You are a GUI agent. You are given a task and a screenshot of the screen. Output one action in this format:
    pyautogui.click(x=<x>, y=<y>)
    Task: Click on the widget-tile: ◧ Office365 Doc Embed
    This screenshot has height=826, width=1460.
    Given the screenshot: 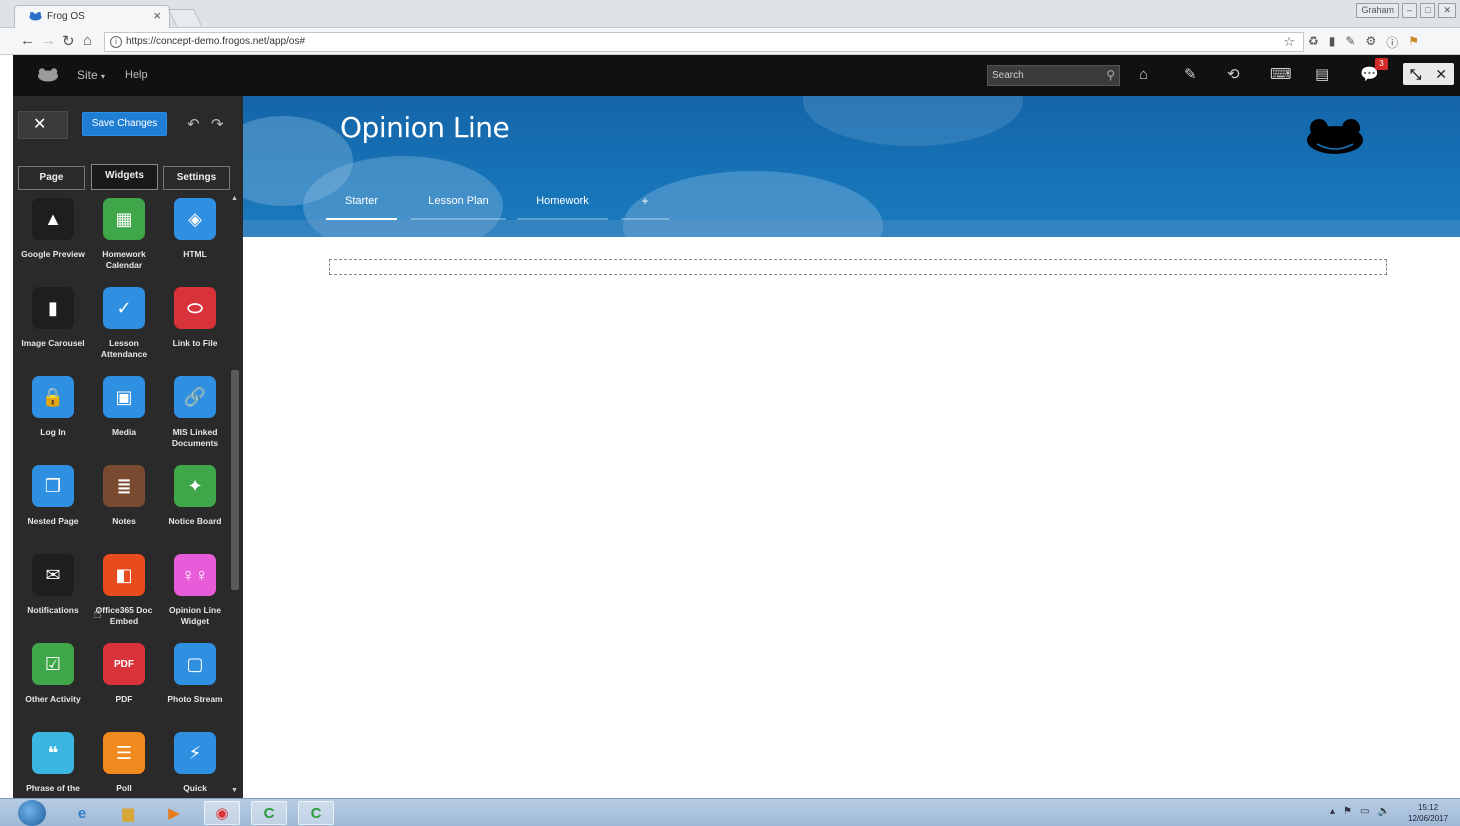 What is the action you would take?
    pyautogui.click(x=124, y=596)
    